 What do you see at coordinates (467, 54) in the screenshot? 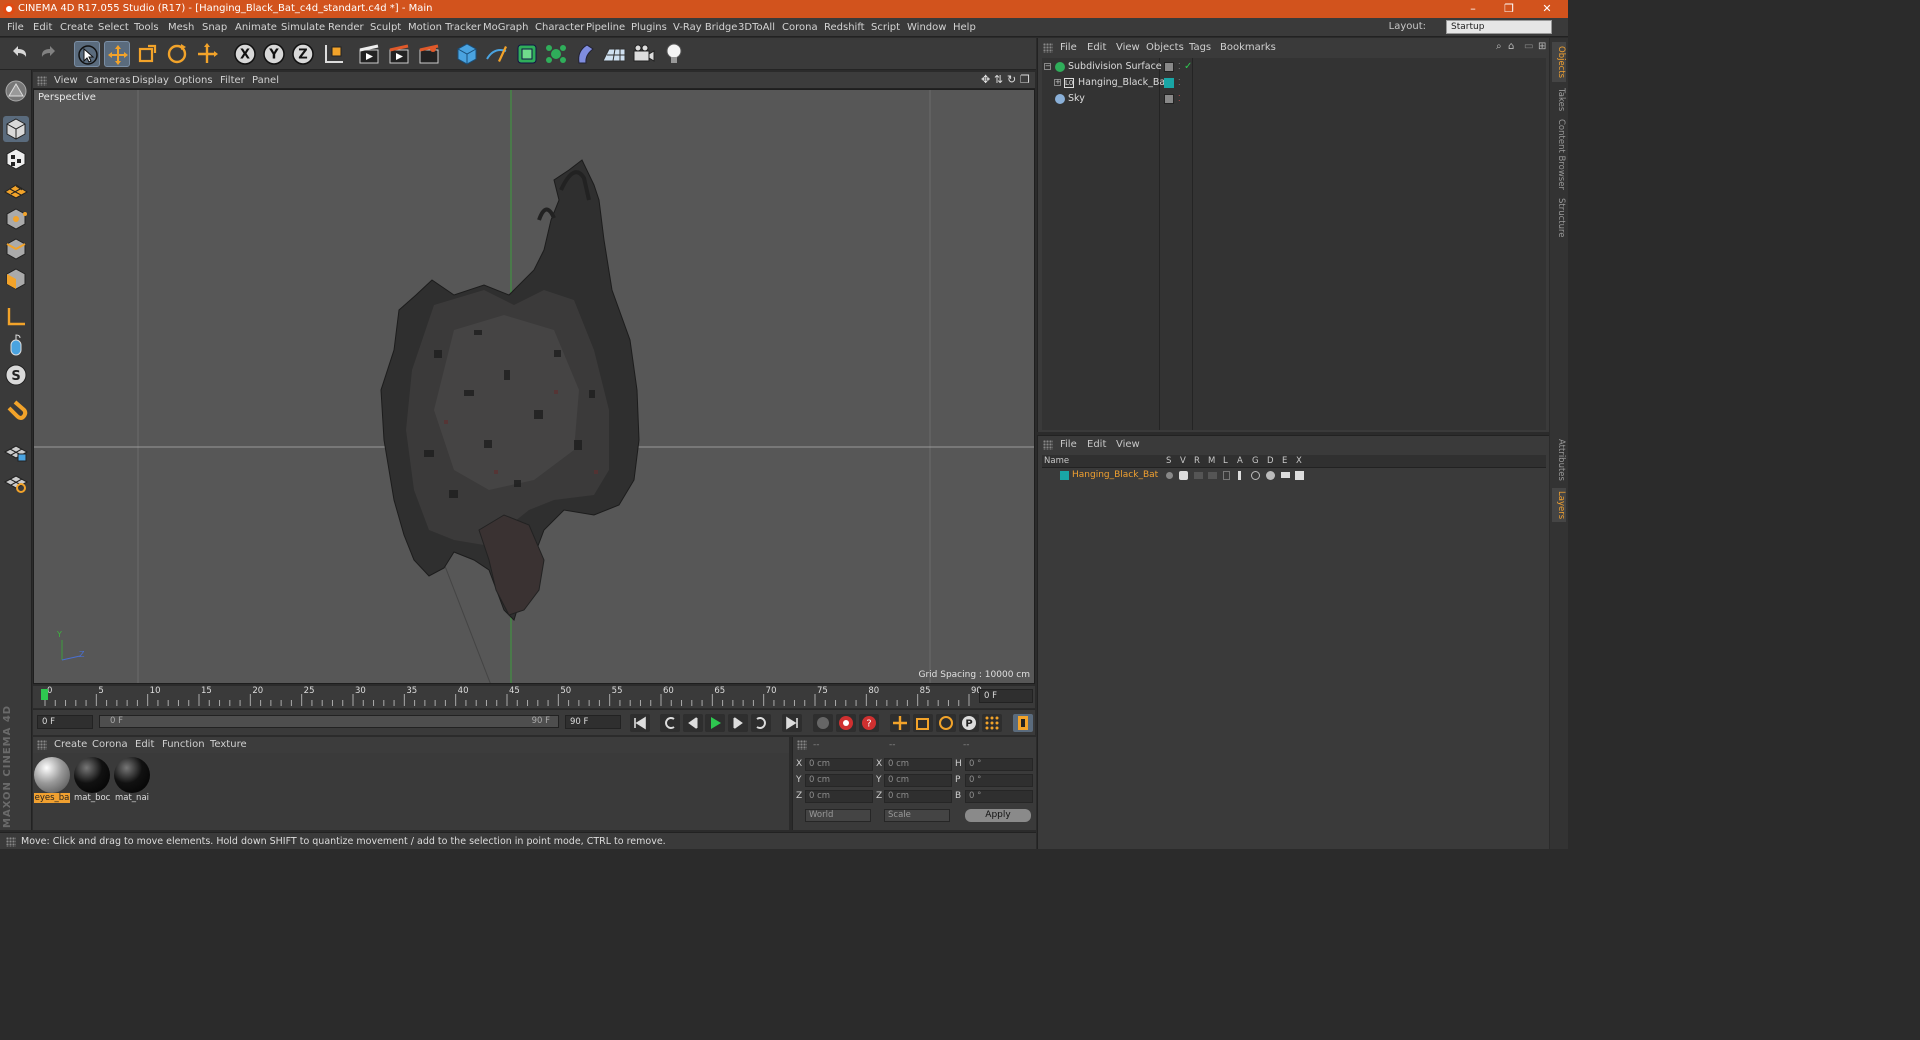
I see `add-cube-button` at bounding box center [467, 54].